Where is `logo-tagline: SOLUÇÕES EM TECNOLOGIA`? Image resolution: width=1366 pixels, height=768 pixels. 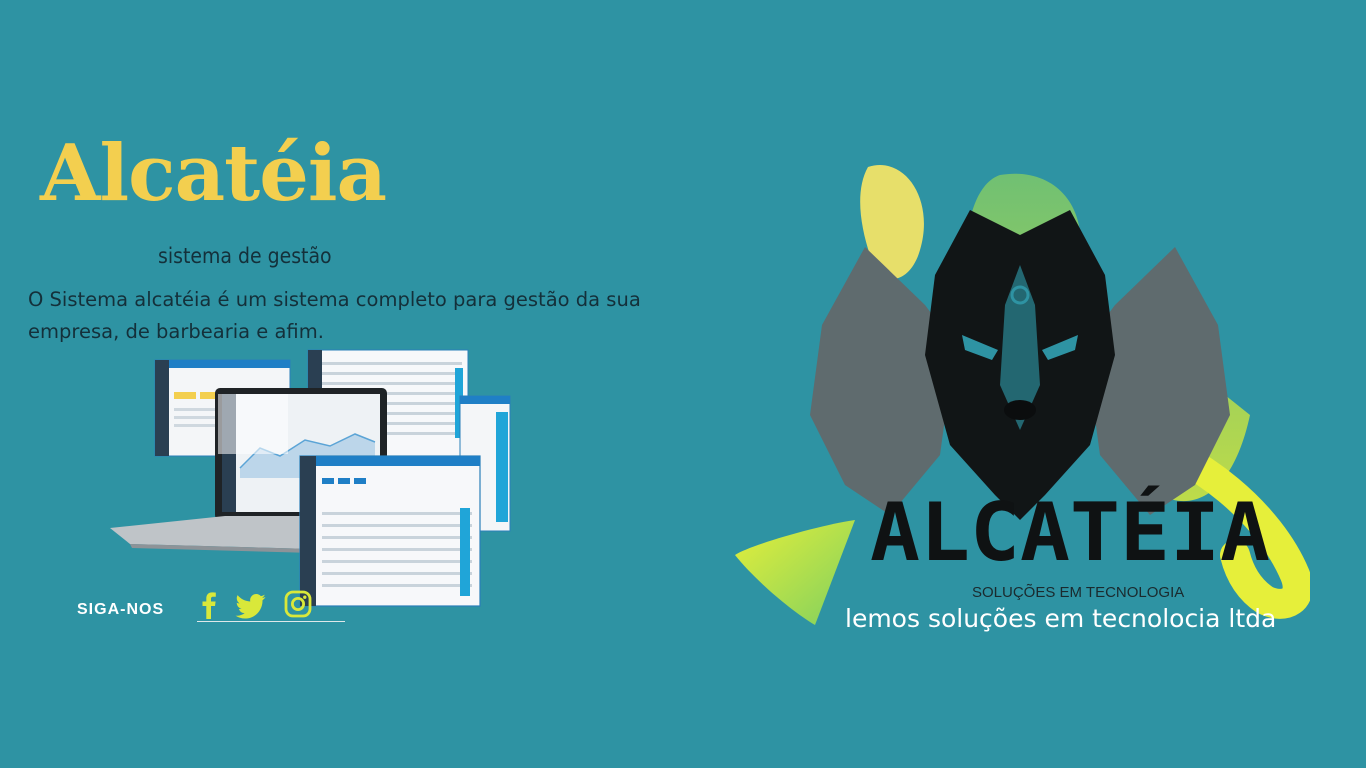 logo-tagline: SOLUÇÕES EM TECNOLOGIA is located at coordinates (1078, 592).